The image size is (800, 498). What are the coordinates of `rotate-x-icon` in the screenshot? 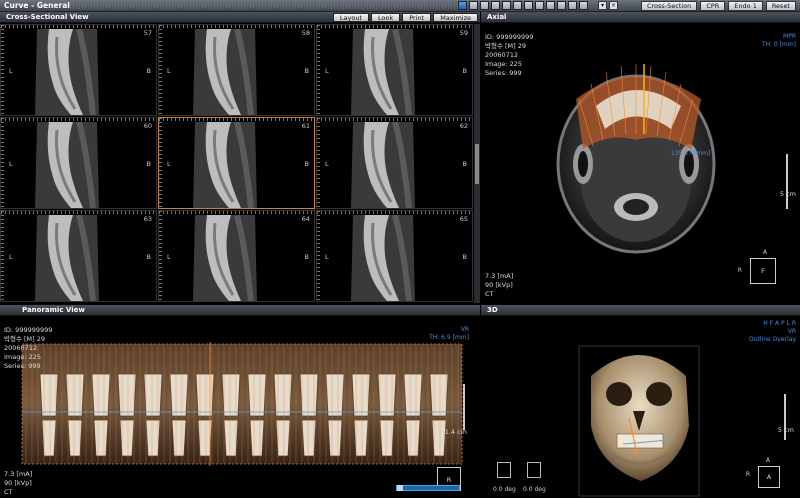 It's located at (504, 470).